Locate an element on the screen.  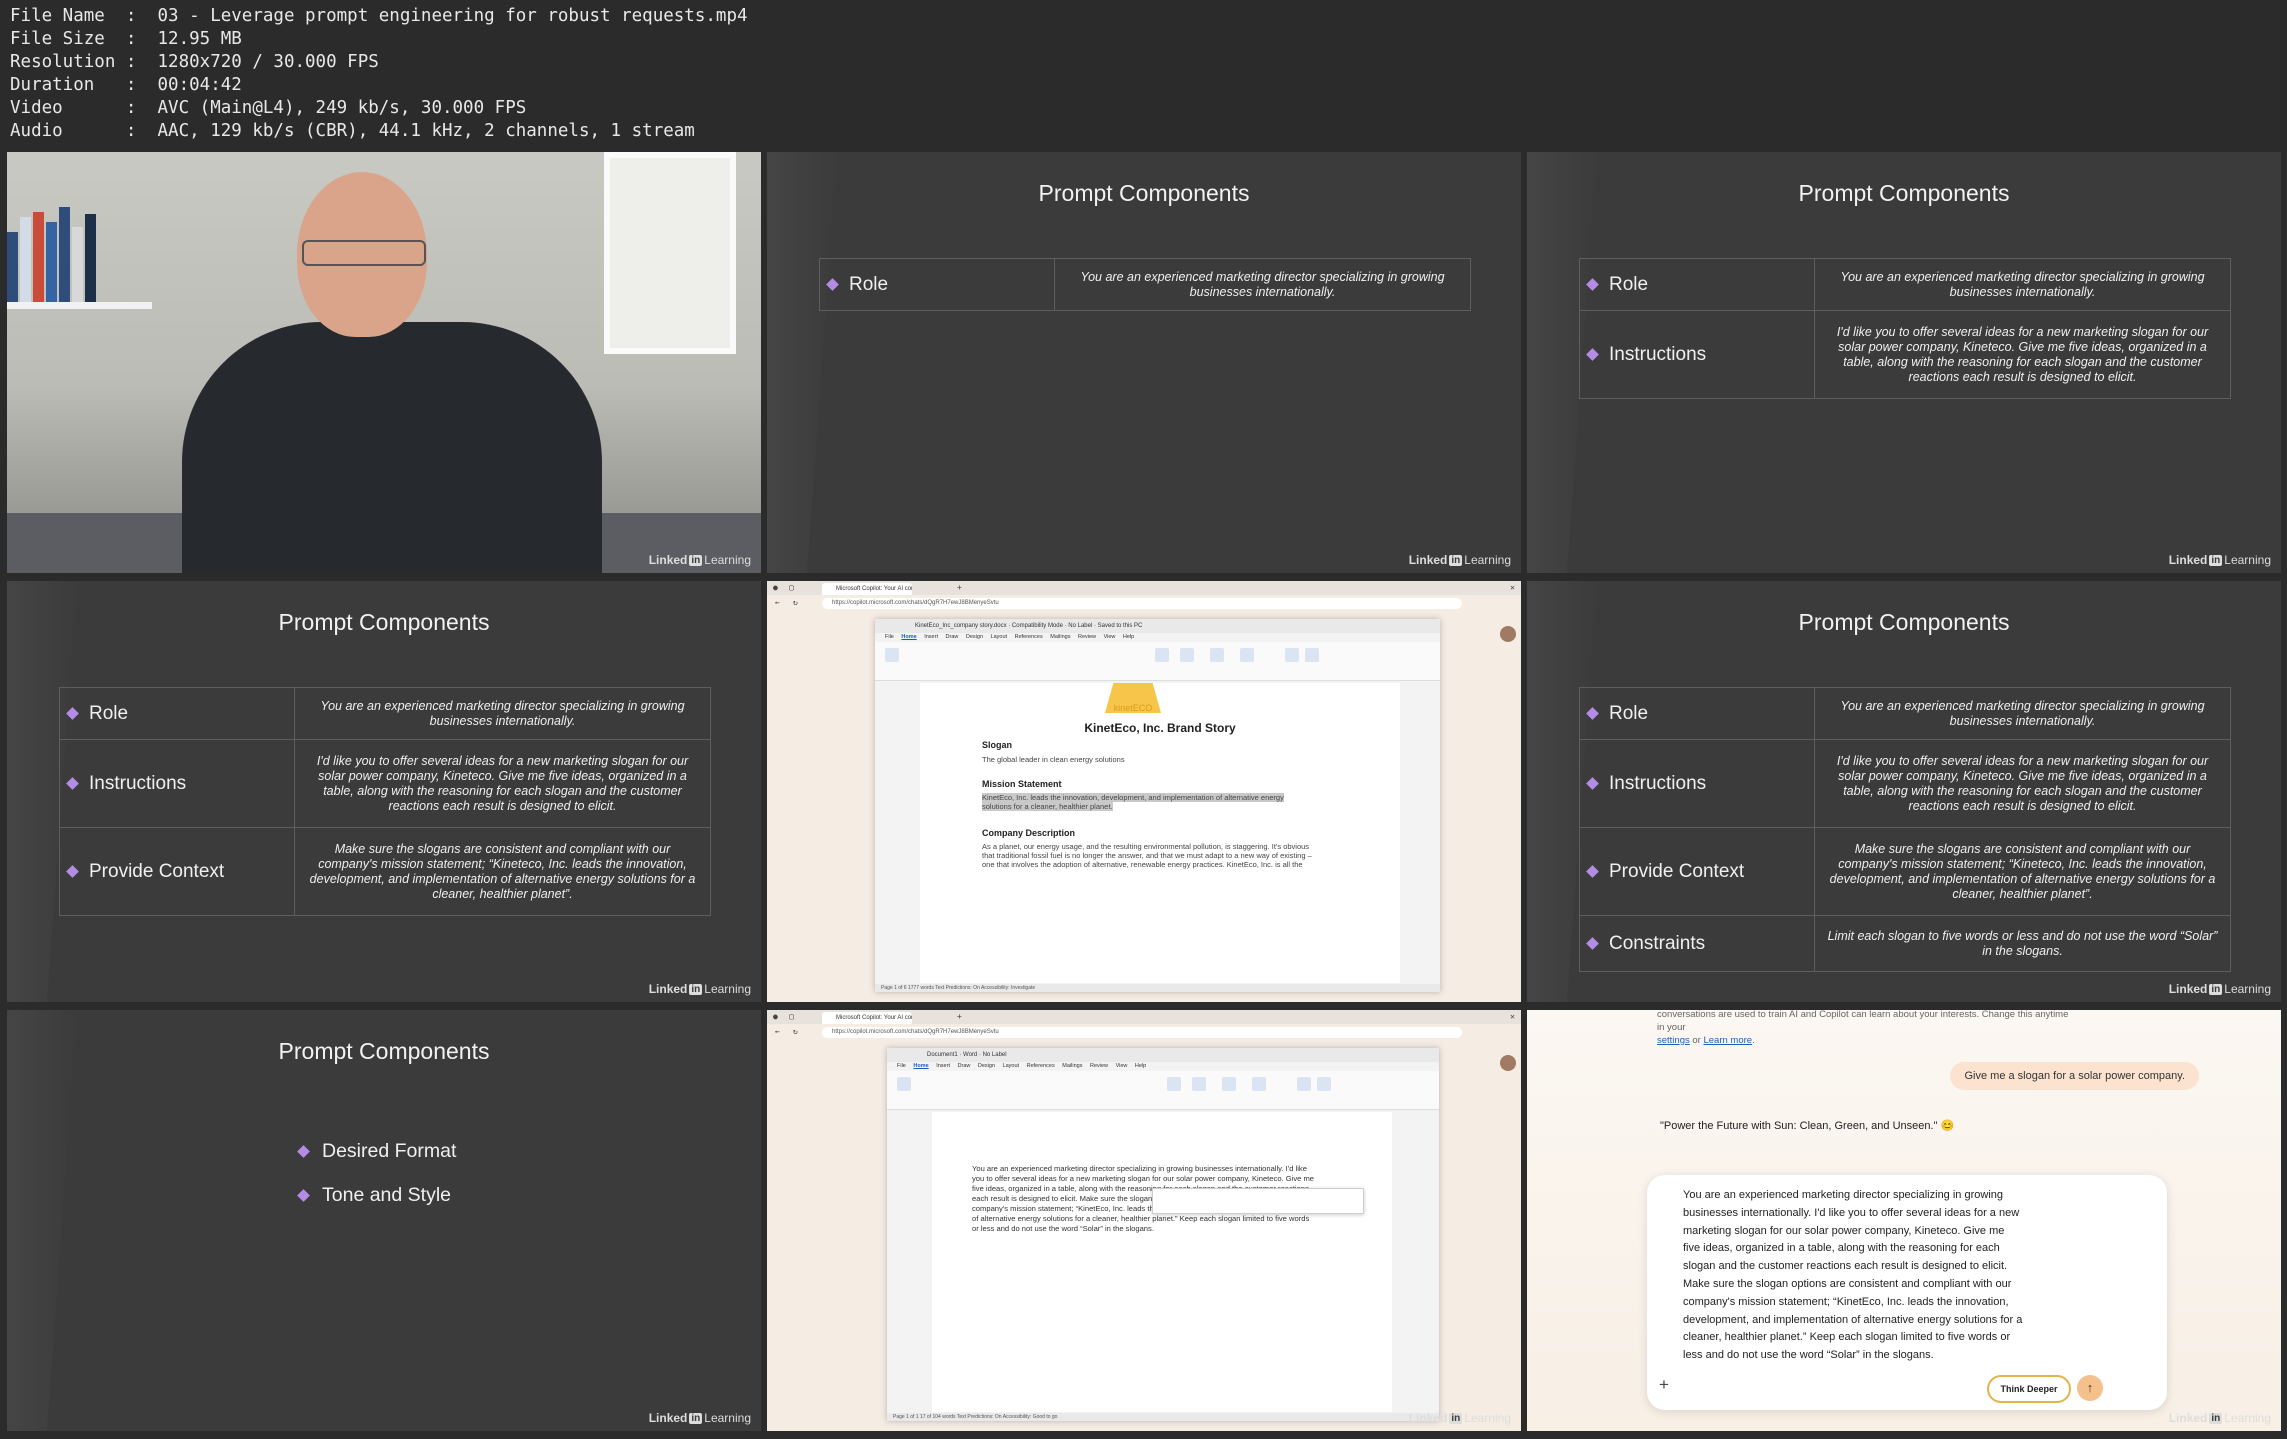
add-icon: + is located at coordinates (1664, 1385).